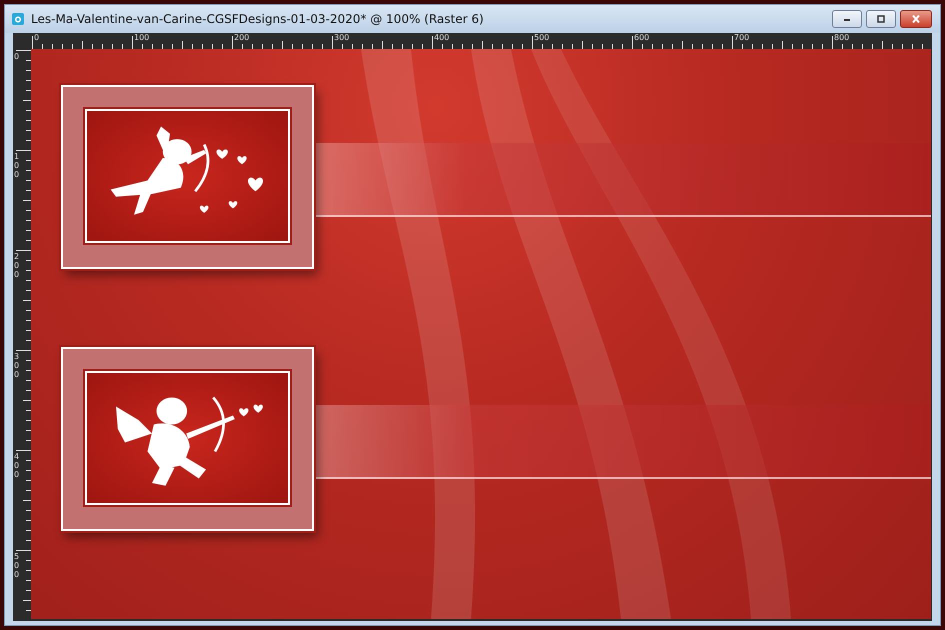 The width and height of the screenshot is (945, 630). What do you see at coordinates (18, 19) in the screenshot?
I see `camera-icon` at bounding box center [18, 19].